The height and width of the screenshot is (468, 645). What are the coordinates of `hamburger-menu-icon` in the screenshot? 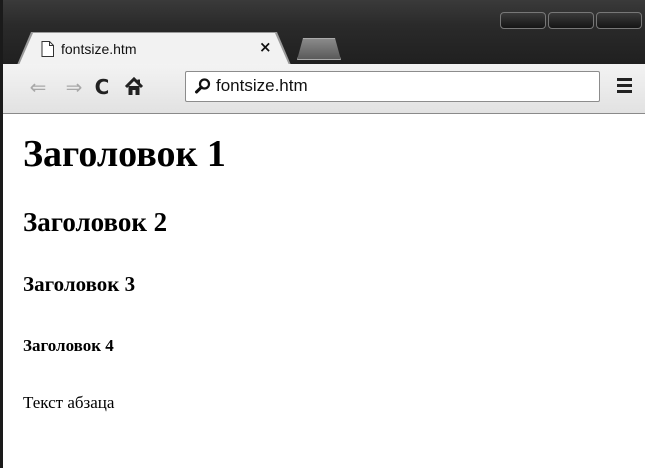 It's located at (625, 87).